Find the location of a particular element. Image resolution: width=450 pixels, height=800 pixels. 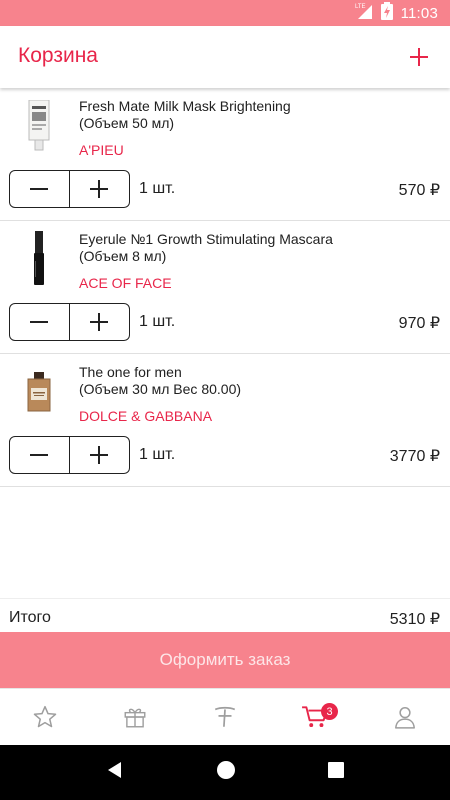

recents-square-icon is located at coordinates (335, 770).